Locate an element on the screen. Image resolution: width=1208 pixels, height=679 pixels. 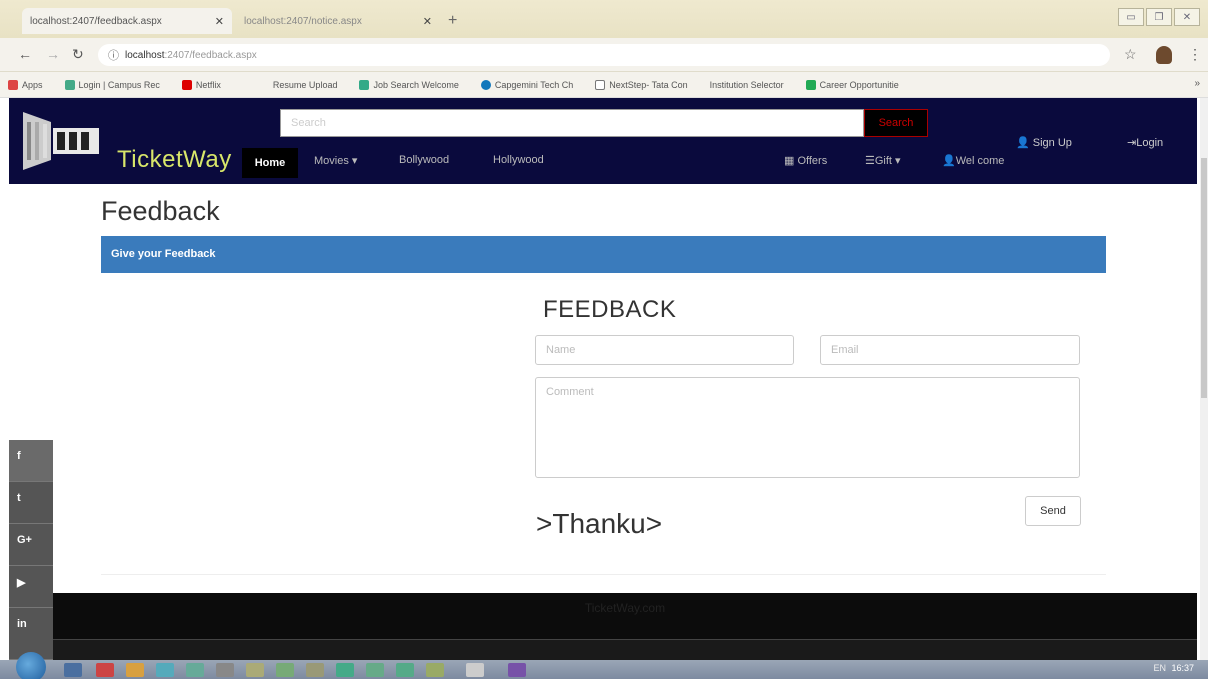
nav-login: ⇥Login is located at coordinates (1145, 142).